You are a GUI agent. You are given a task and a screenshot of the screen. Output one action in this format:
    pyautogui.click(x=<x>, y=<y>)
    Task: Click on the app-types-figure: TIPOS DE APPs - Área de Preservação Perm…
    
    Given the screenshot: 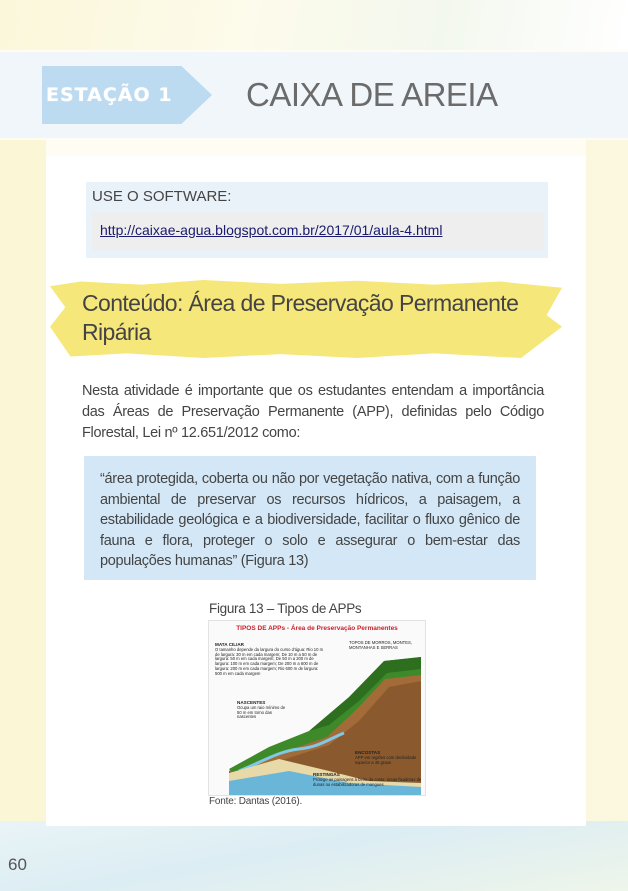 What is the action you would take?
    pyautogui.click(x=317, y=708)
    